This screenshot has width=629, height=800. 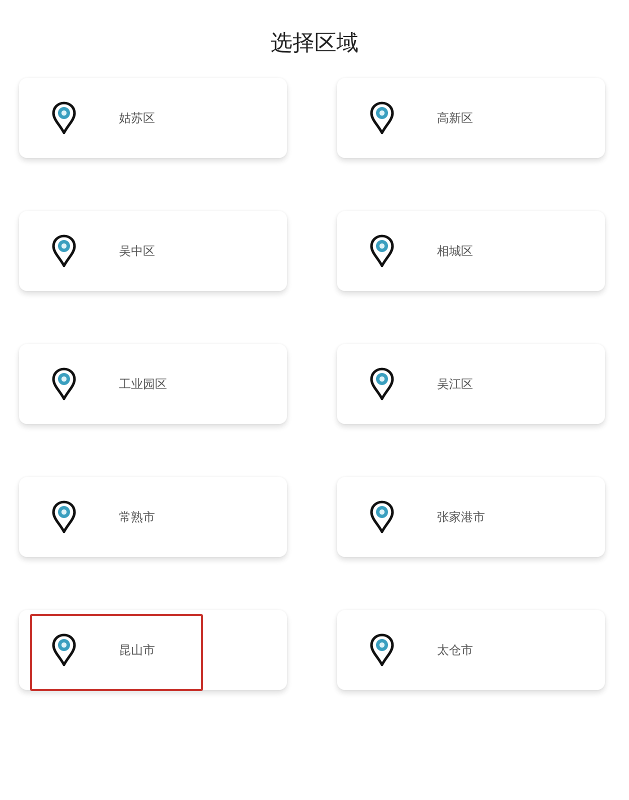 I want to click on region-card: 高新区, so click(x=471, y=118).